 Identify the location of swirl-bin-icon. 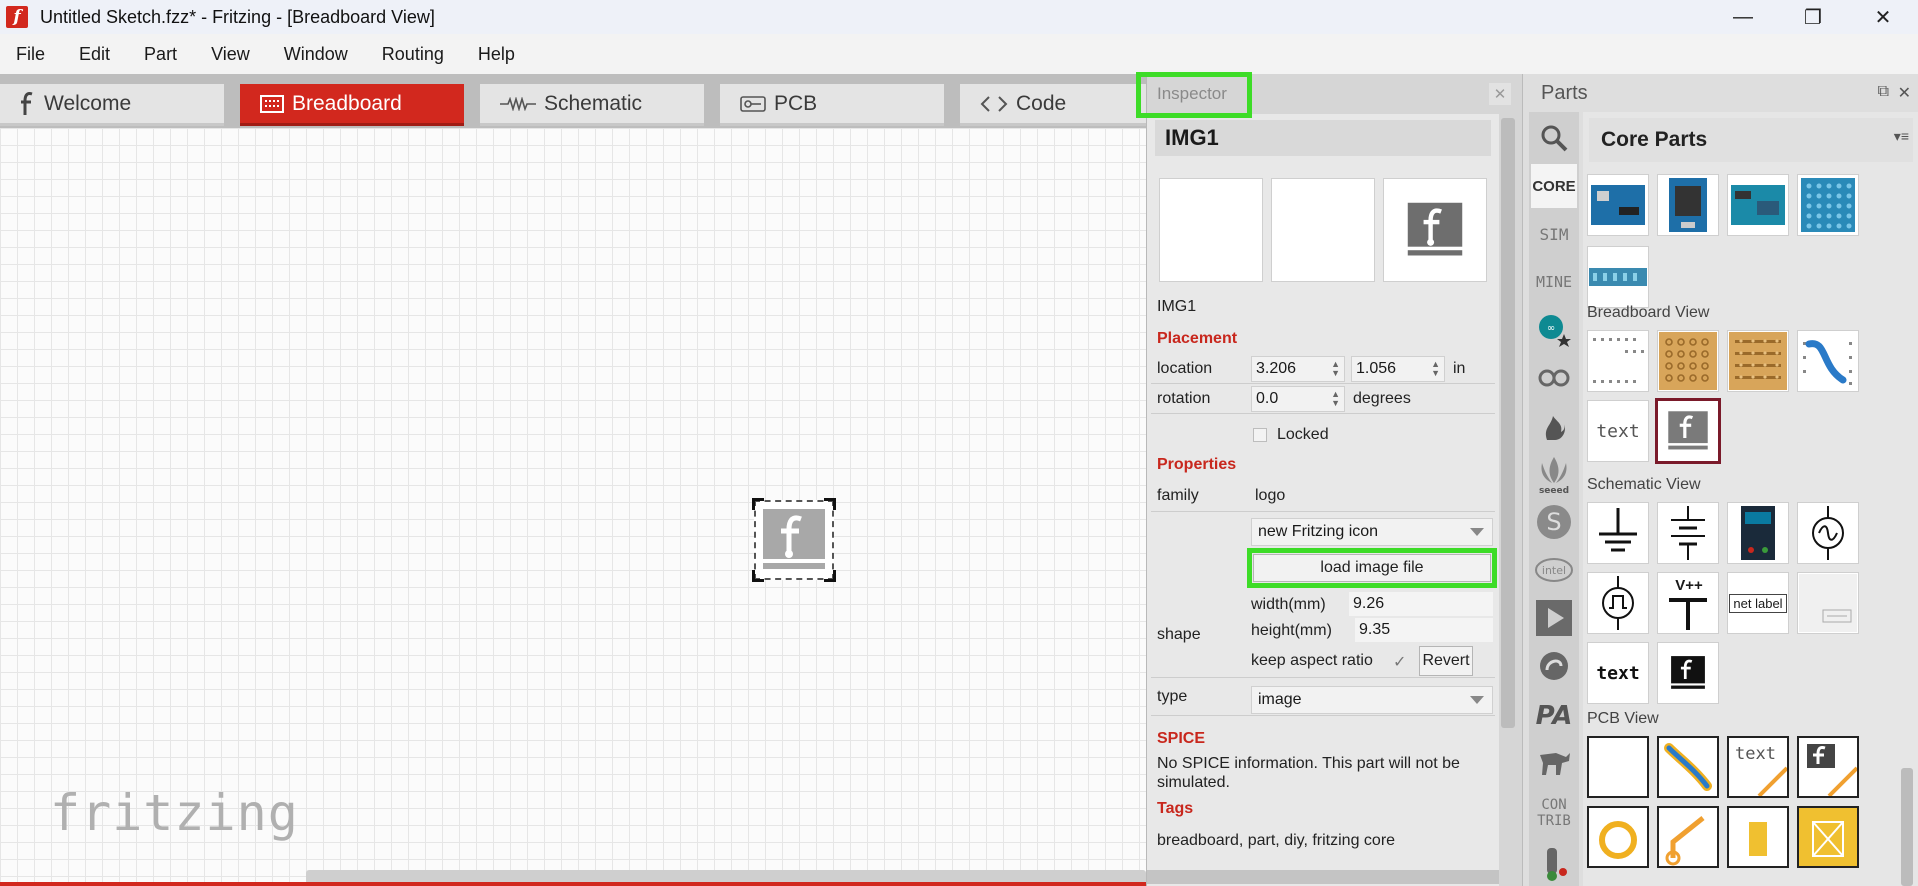
(1554, 666).